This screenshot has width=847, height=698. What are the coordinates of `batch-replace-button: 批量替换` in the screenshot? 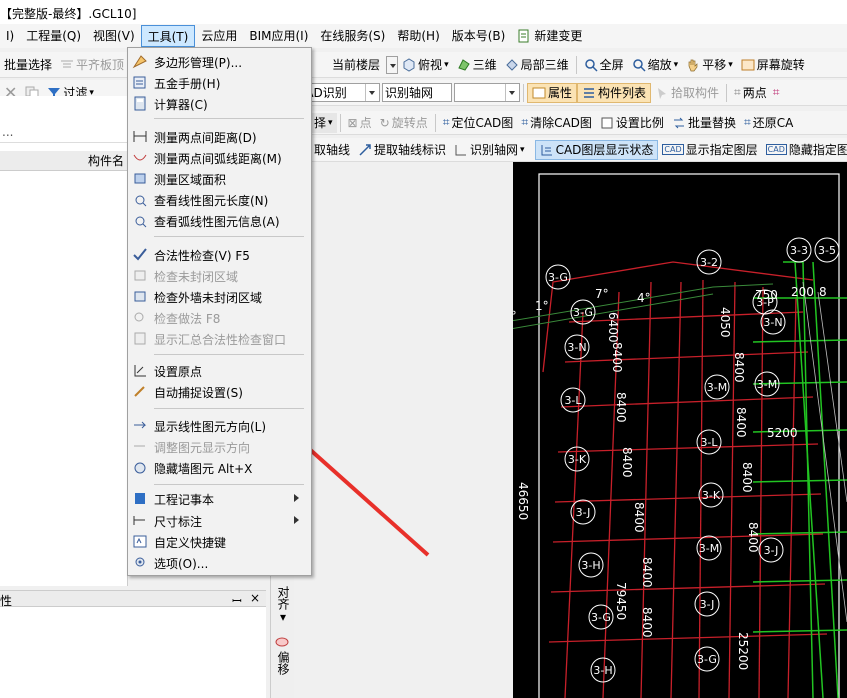 It's located at (704, 123).